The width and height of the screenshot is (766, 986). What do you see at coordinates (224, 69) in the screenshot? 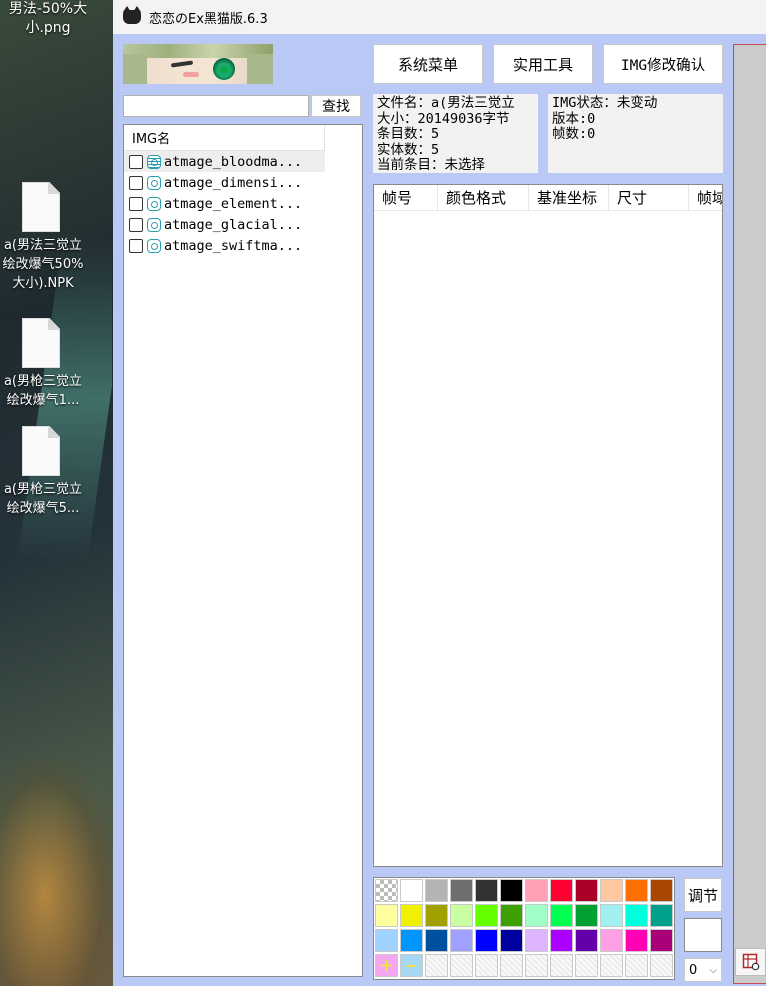
I see `avatar-eye` at bounding box center [224, 69].